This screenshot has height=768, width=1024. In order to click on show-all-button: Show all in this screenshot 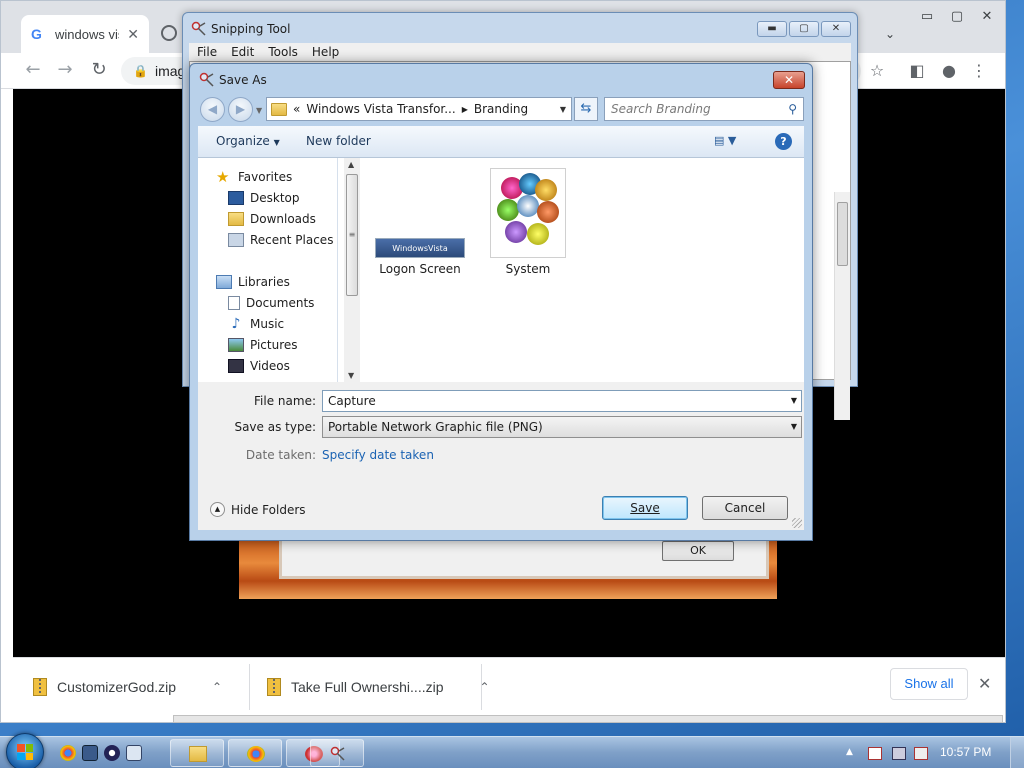, I will do `click(929, 684)`.